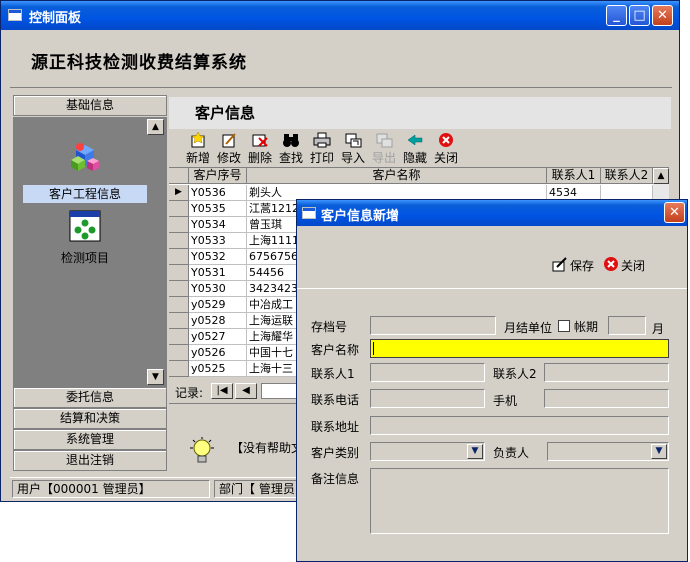 The width and height of the screenshot is (690, 562). I want to click on address-field, so click(519, 425).